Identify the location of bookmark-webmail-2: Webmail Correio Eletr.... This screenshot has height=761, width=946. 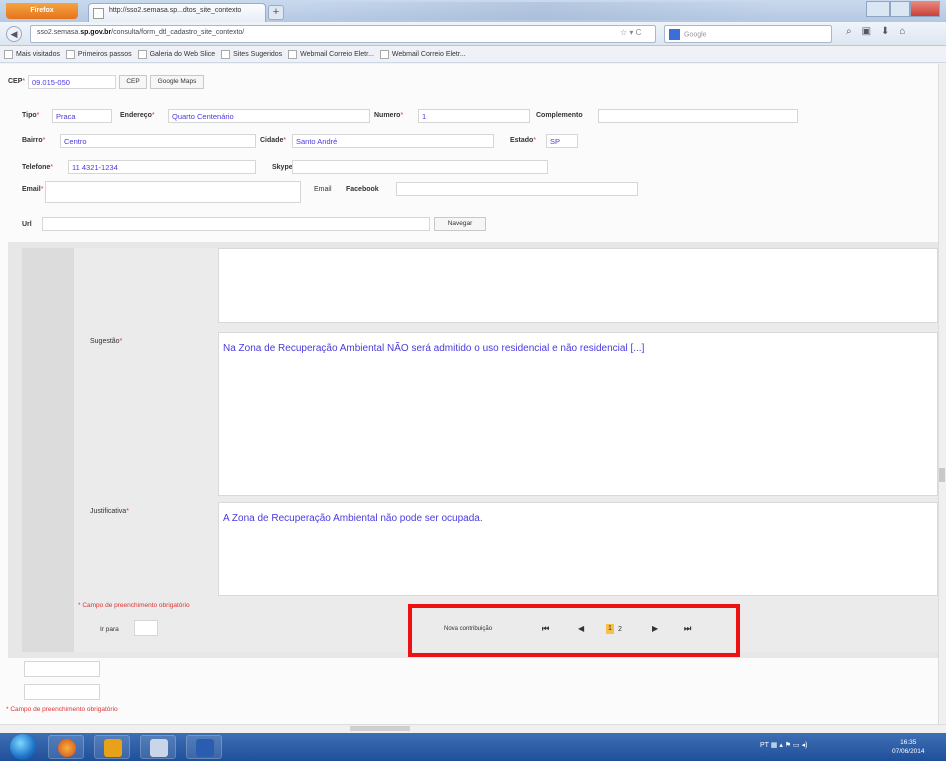
(422, 54).